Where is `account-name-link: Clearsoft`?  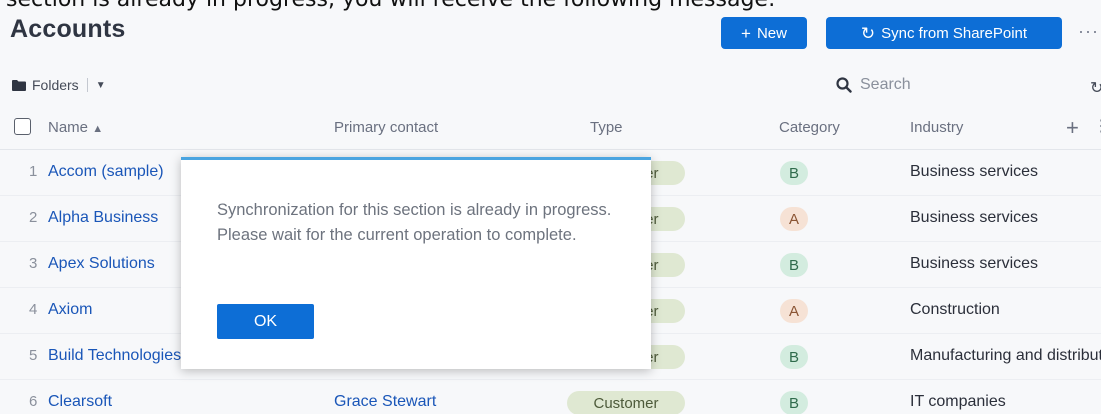 account-name-link: Clearsoft is located at coordinates (80, 402).